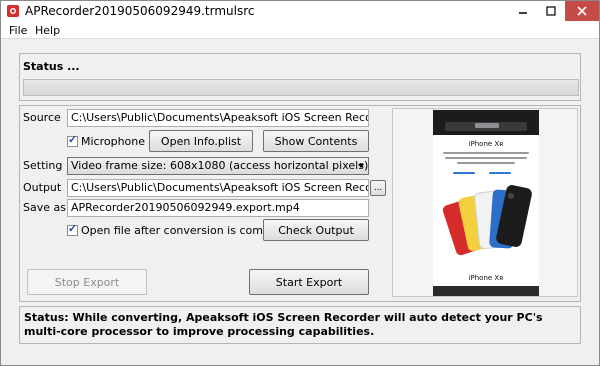  I want to click on output-label: Output, so click(42, 187).